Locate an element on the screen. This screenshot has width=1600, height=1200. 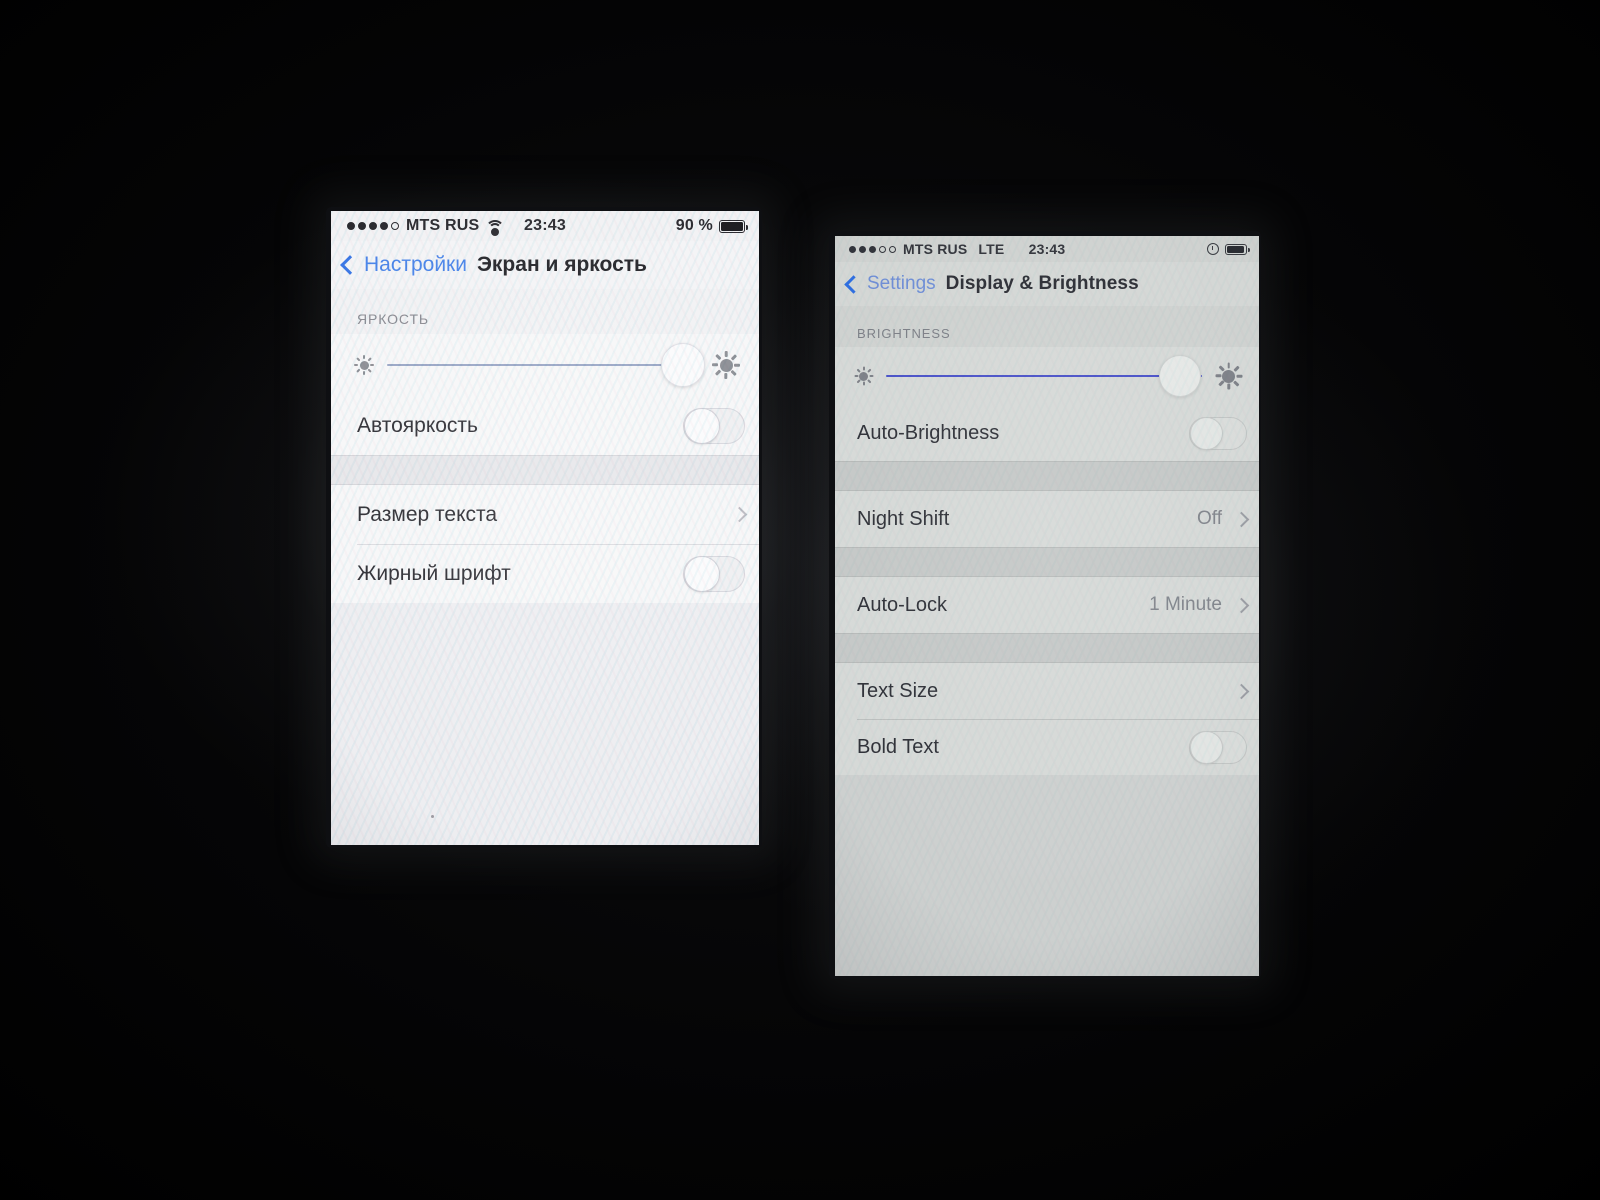
section-auto-lock: Auto-Lock 1 Minute is located at coordinates (1047, 605).